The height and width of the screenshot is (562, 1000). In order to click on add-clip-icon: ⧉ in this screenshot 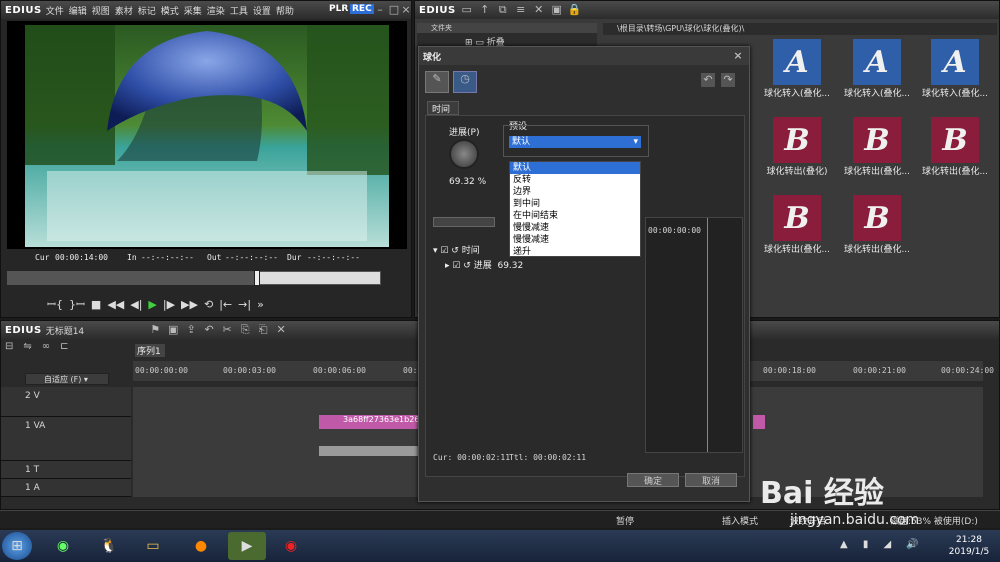, I will do `click(503, 10)`.